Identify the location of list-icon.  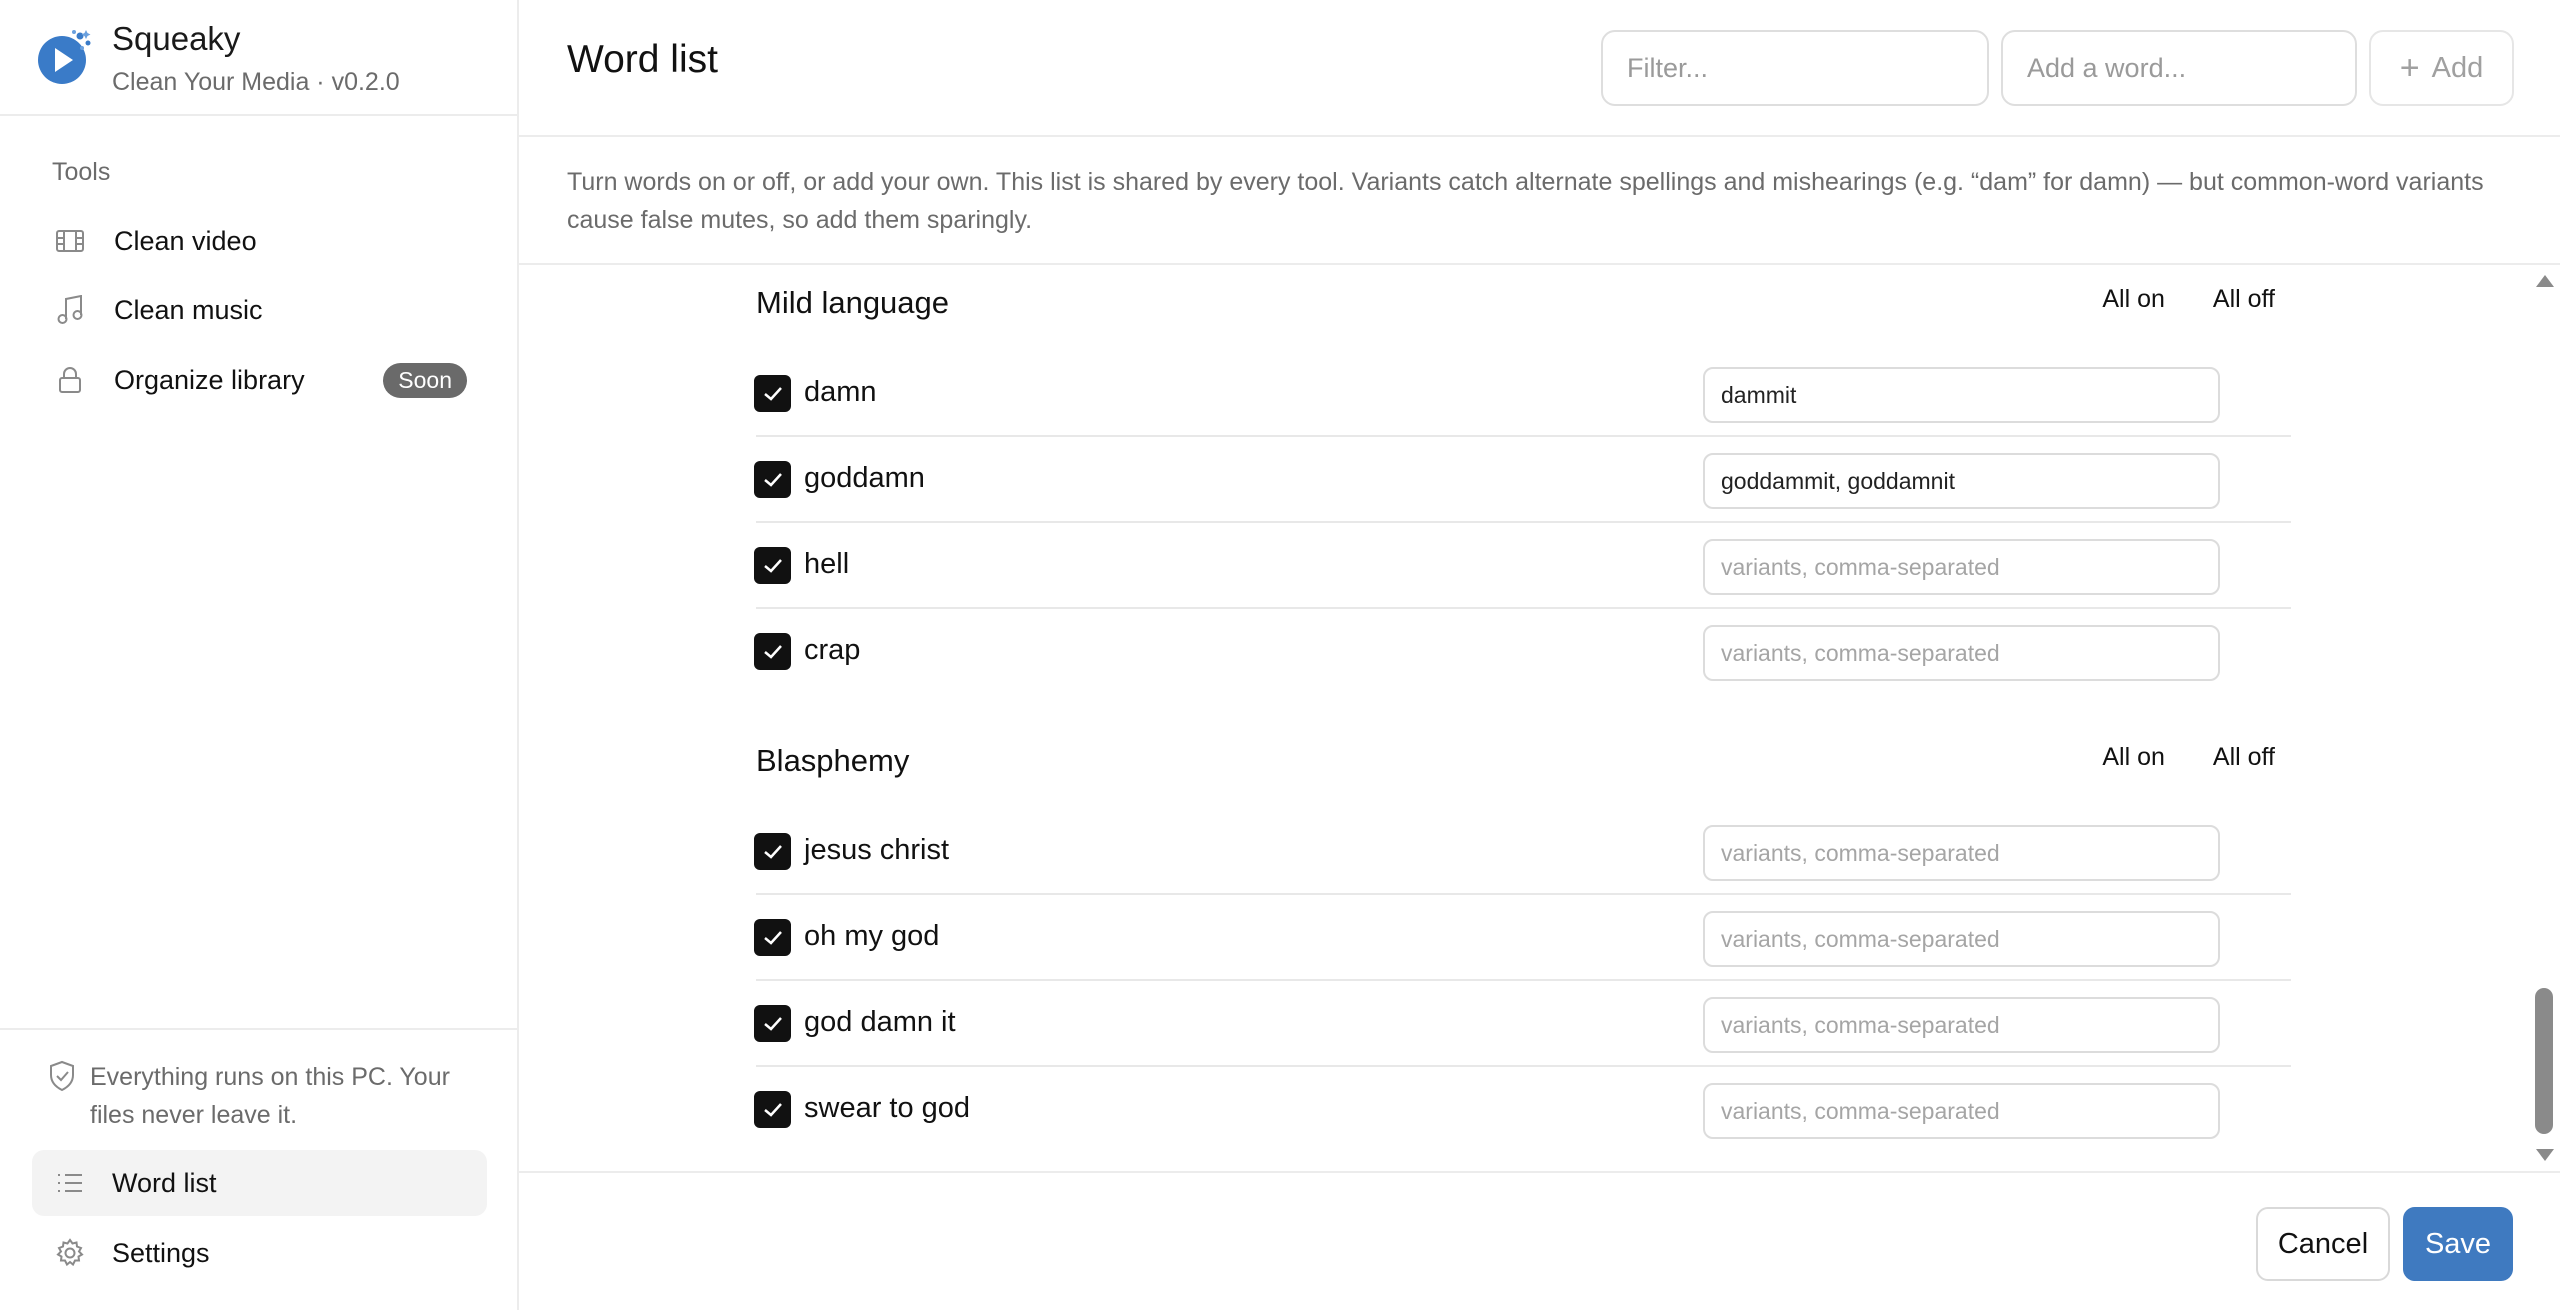
(70, 1183).